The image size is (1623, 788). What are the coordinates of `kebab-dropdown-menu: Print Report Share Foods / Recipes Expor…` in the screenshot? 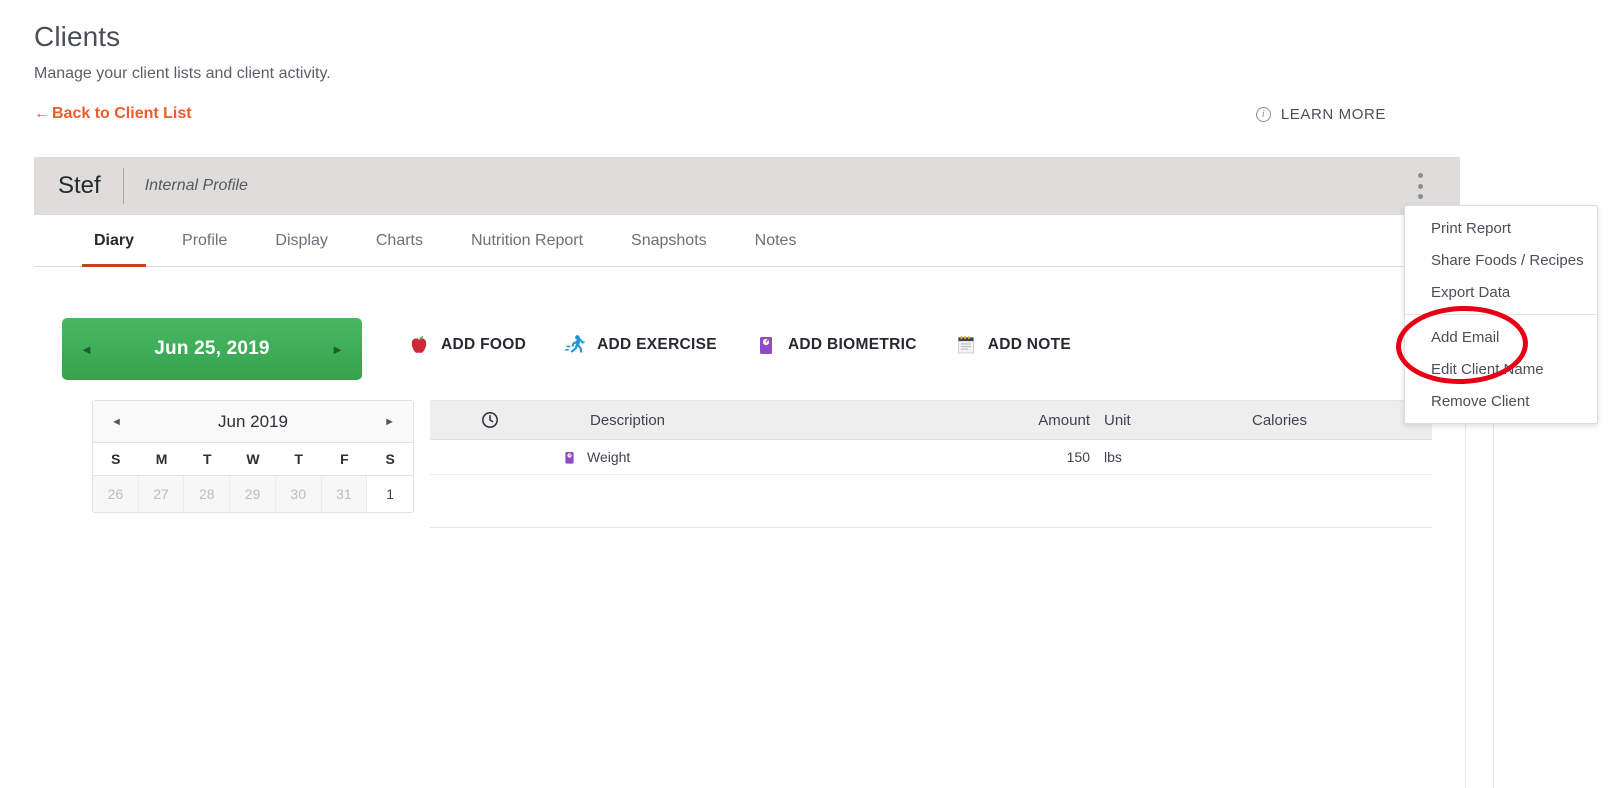 It's located at (1501, 314).